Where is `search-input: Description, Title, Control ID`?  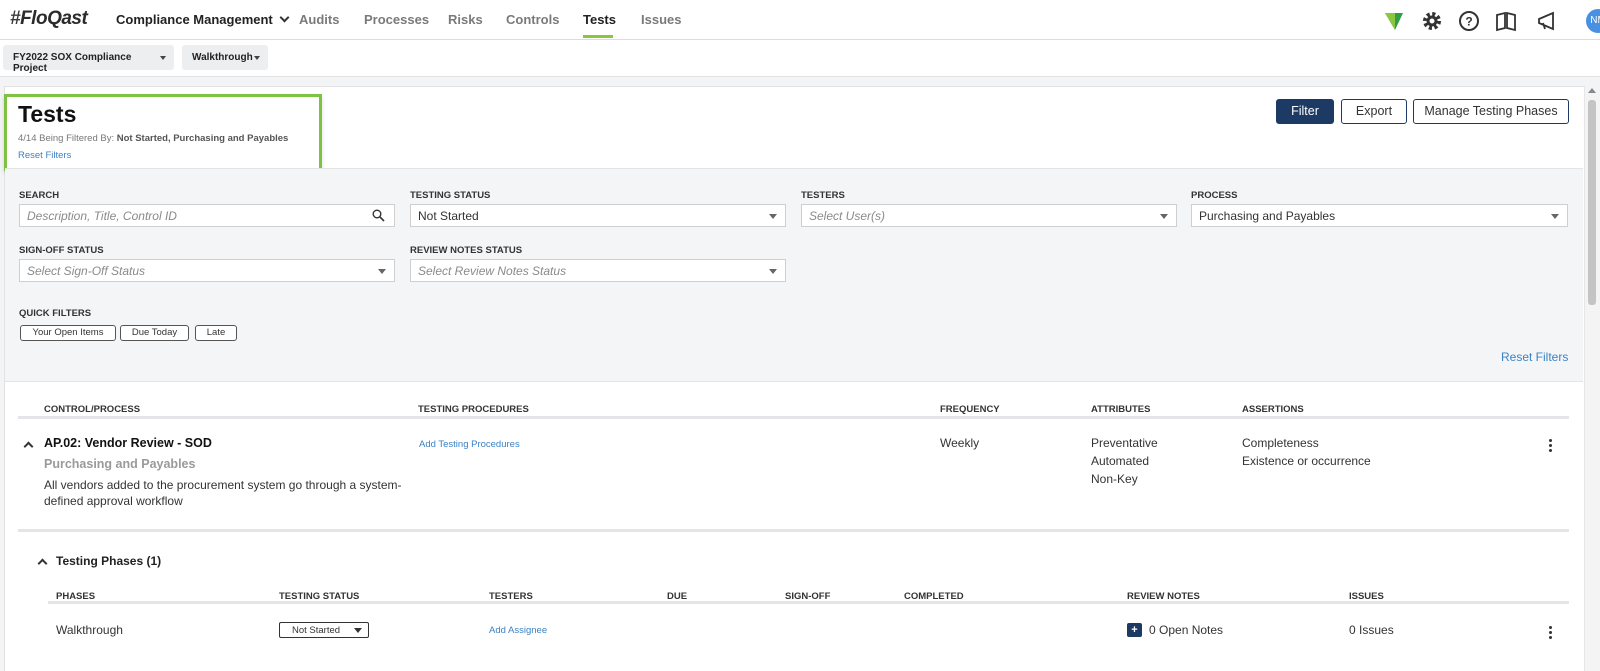 search-input: Description, Title, Control ID is located at coordinates (207, 215).